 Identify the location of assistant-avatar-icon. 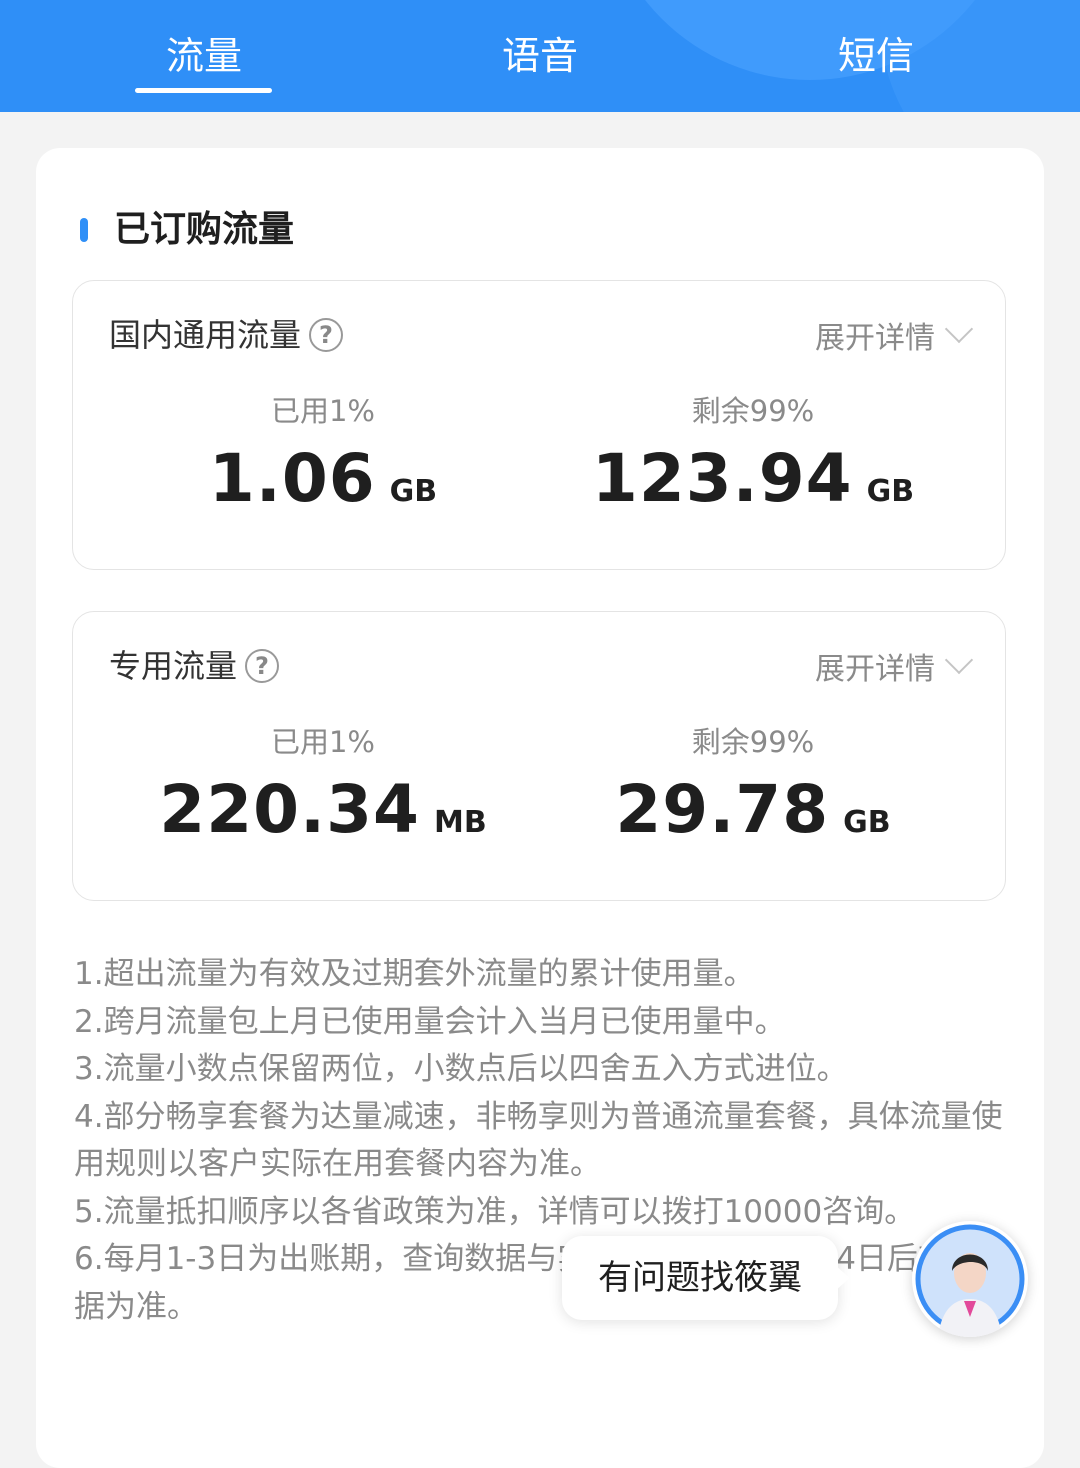
(970, 1280).